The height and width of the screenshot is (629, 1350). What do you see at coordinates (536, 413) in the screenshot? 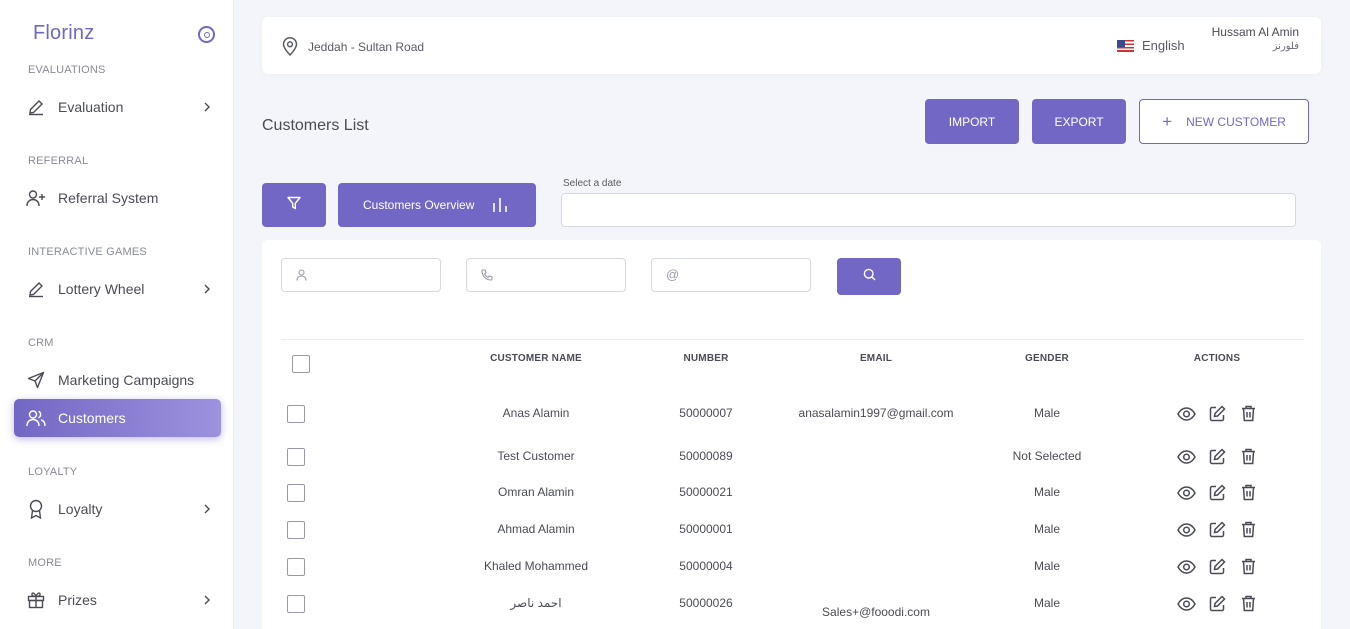
I see `customer-name-cell: Anas Alamin` at bounding box center [536, 413].